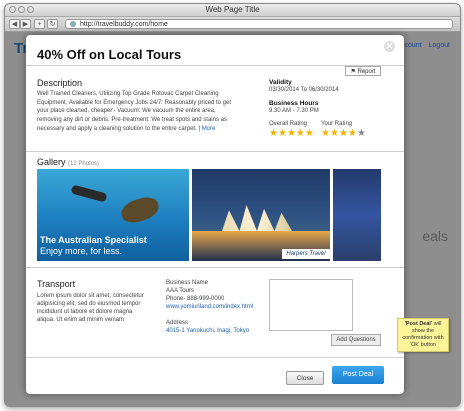  What do you see at coordinates (177, 323) in the screenshot?
I see `address-label: Address` at bounding box center [177, 323].